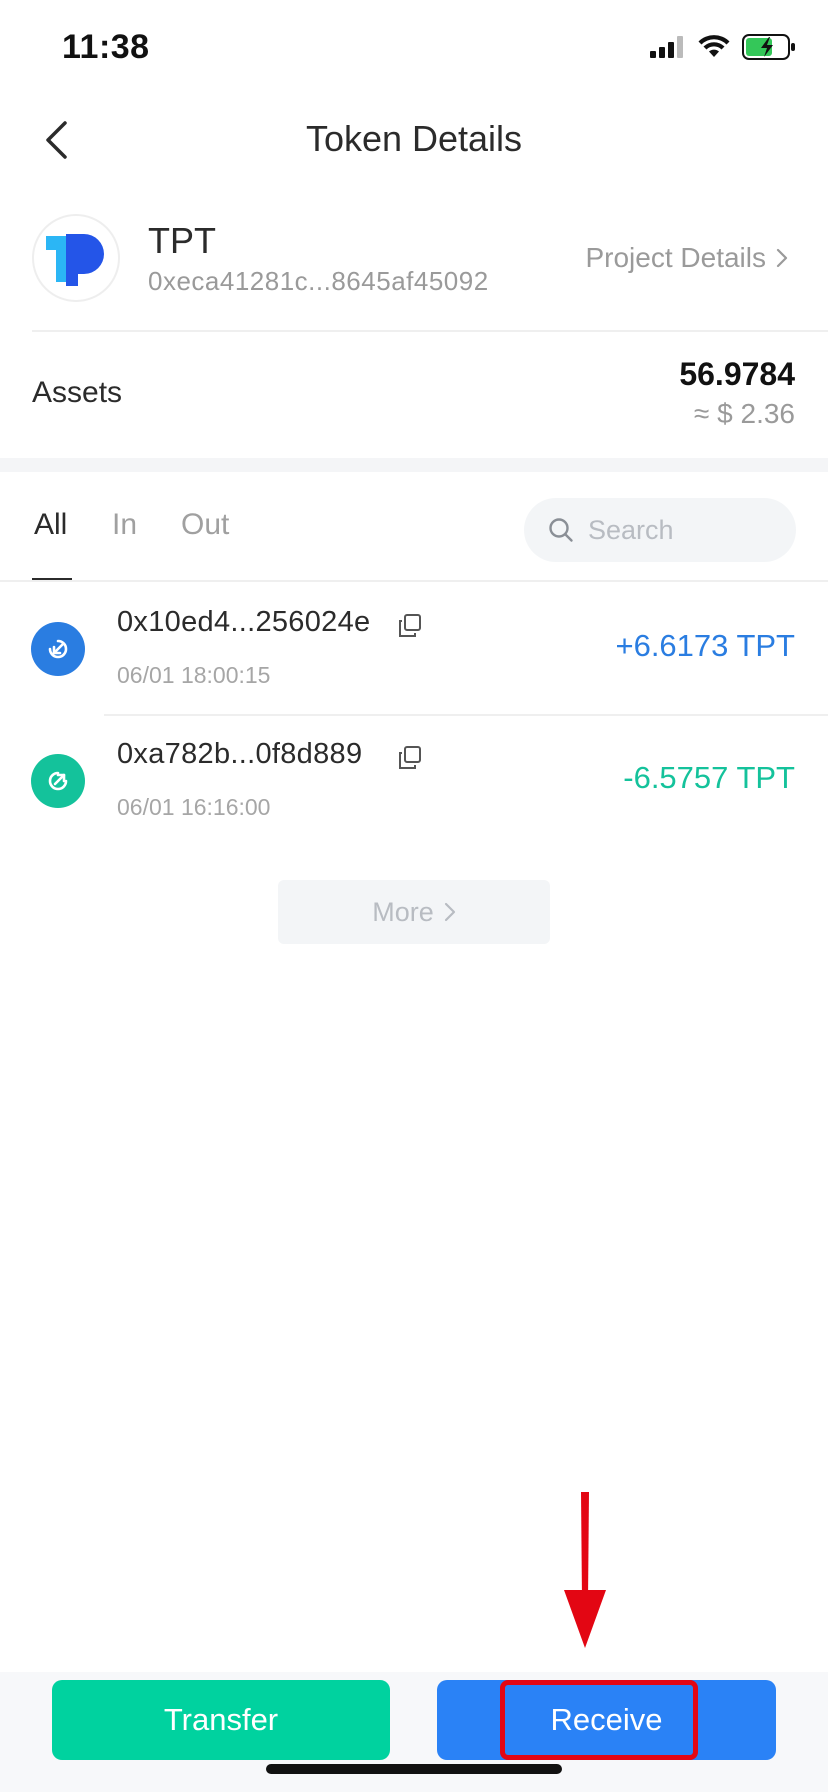  I want to click on section-separator, so click(414, 465).